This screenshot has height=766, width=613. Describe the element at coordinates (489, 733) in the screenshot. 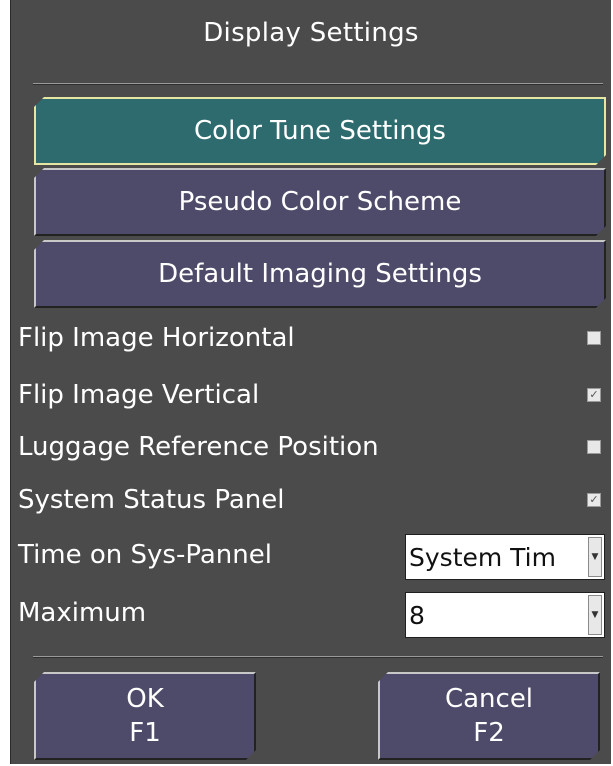

I see `cancel-shortcut: F2` at that location.